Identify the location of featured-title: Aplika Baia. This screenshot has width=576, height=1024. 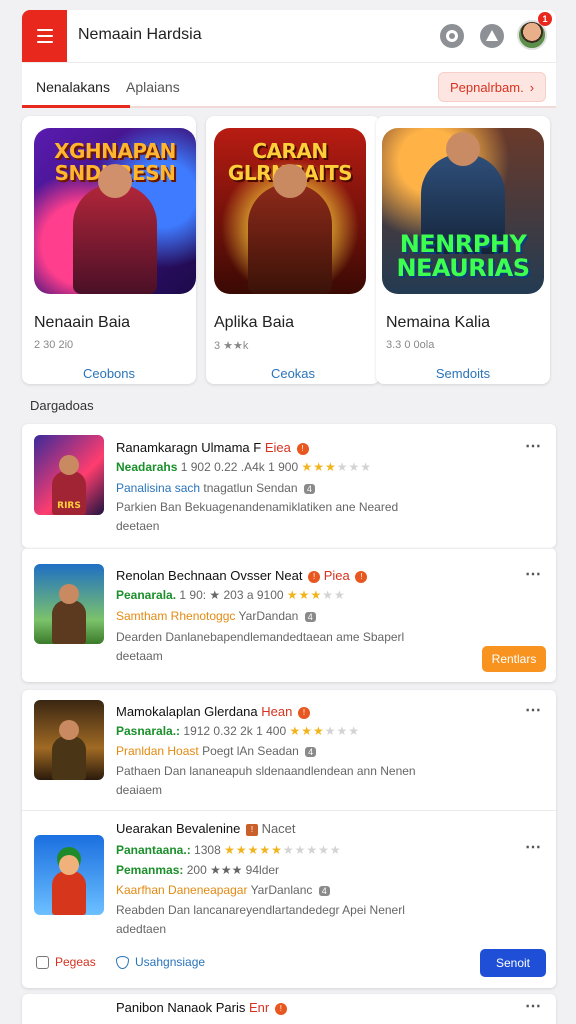
(254, 322).